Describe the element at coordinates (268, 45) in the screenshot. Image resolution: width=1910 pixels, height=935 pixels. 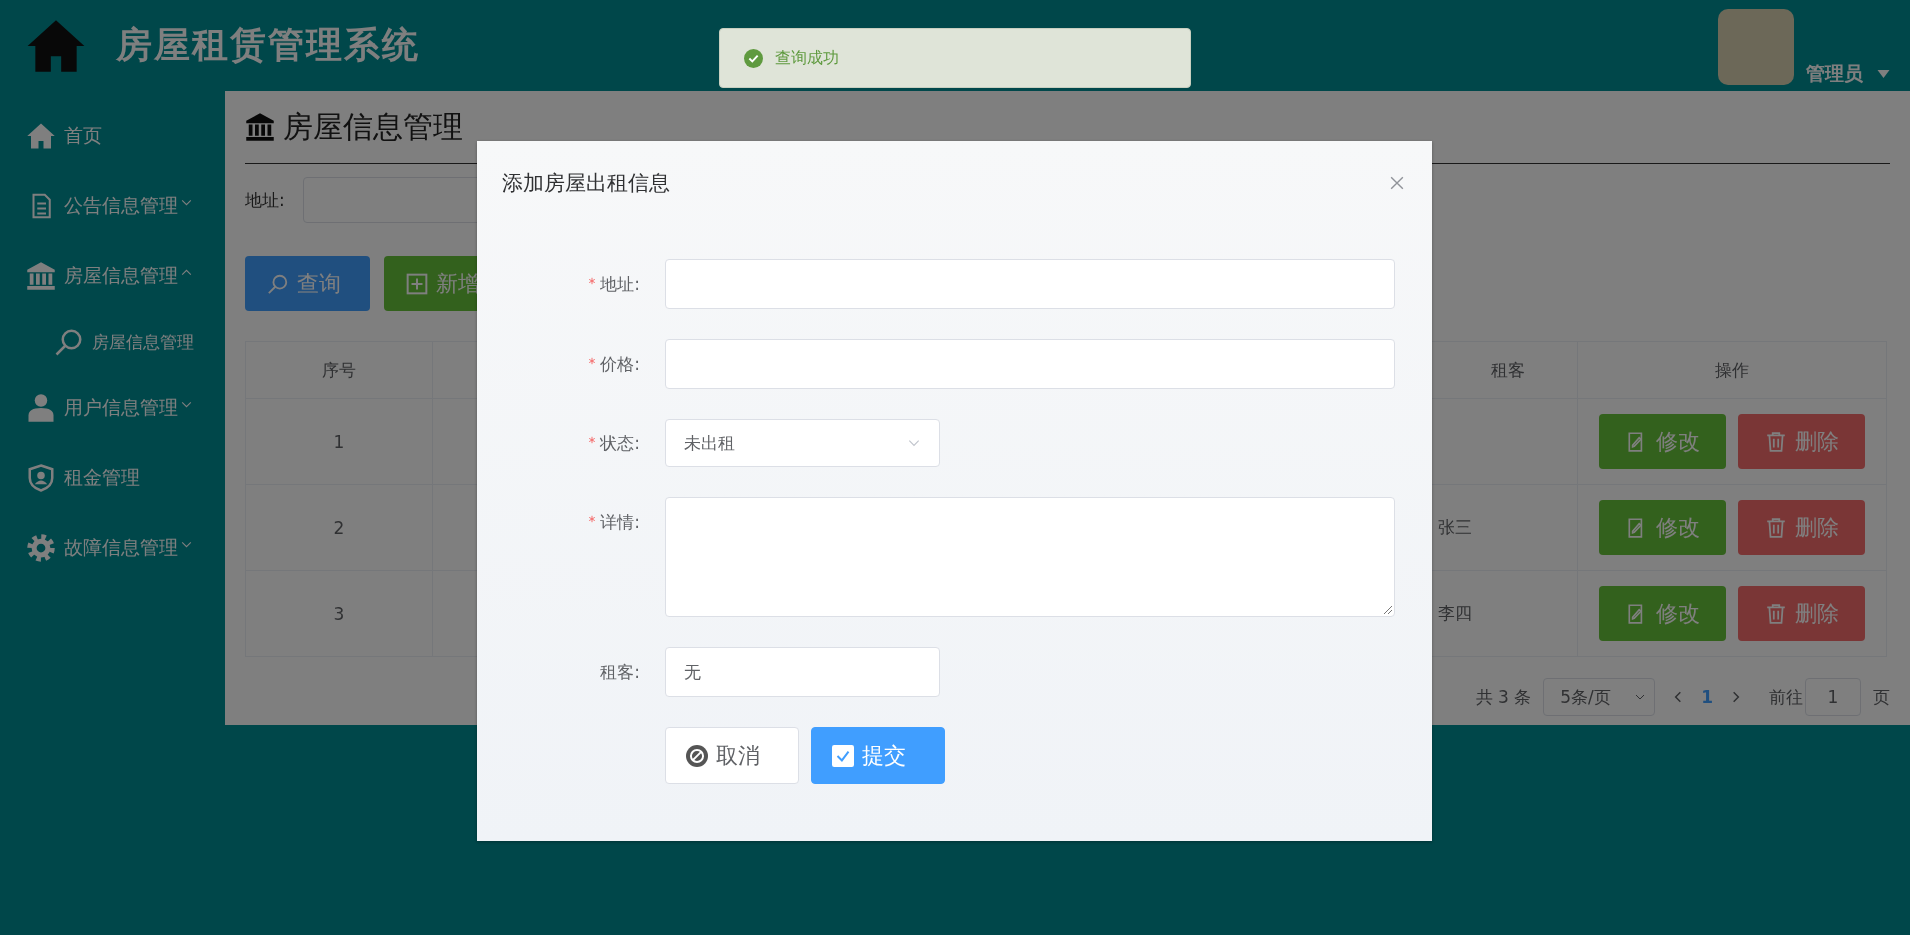
I see `app-title: 房屋租赁管理系统` at that location.